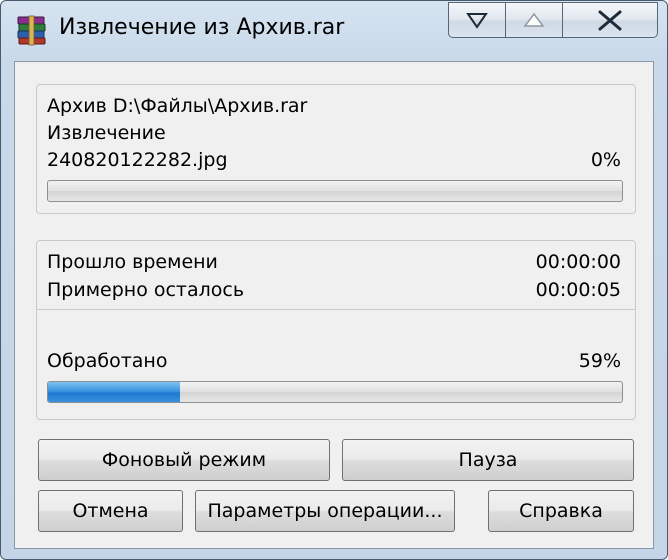  What do you see at coordinates (110, 511) in the screenshot?
I see `cancel-button: Отмена` at bounding box center [110, 511].